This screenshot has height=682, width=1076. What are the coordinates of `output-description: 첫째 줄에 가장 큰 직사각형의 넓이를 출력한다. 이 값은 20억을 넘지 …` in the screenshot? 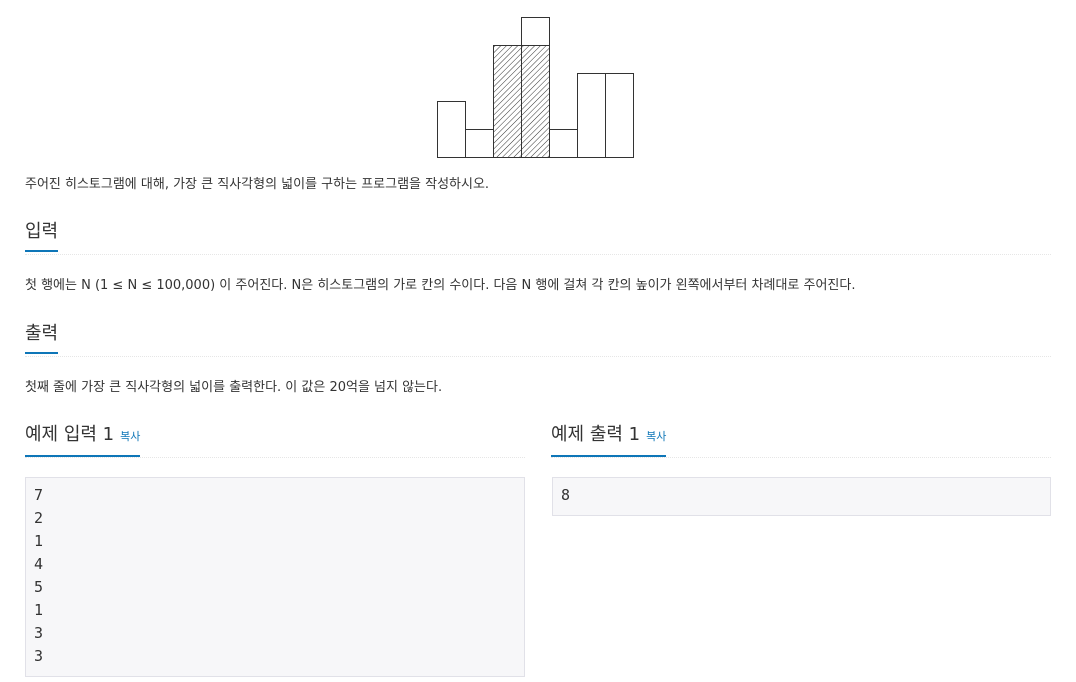 It's located at (234, 387).